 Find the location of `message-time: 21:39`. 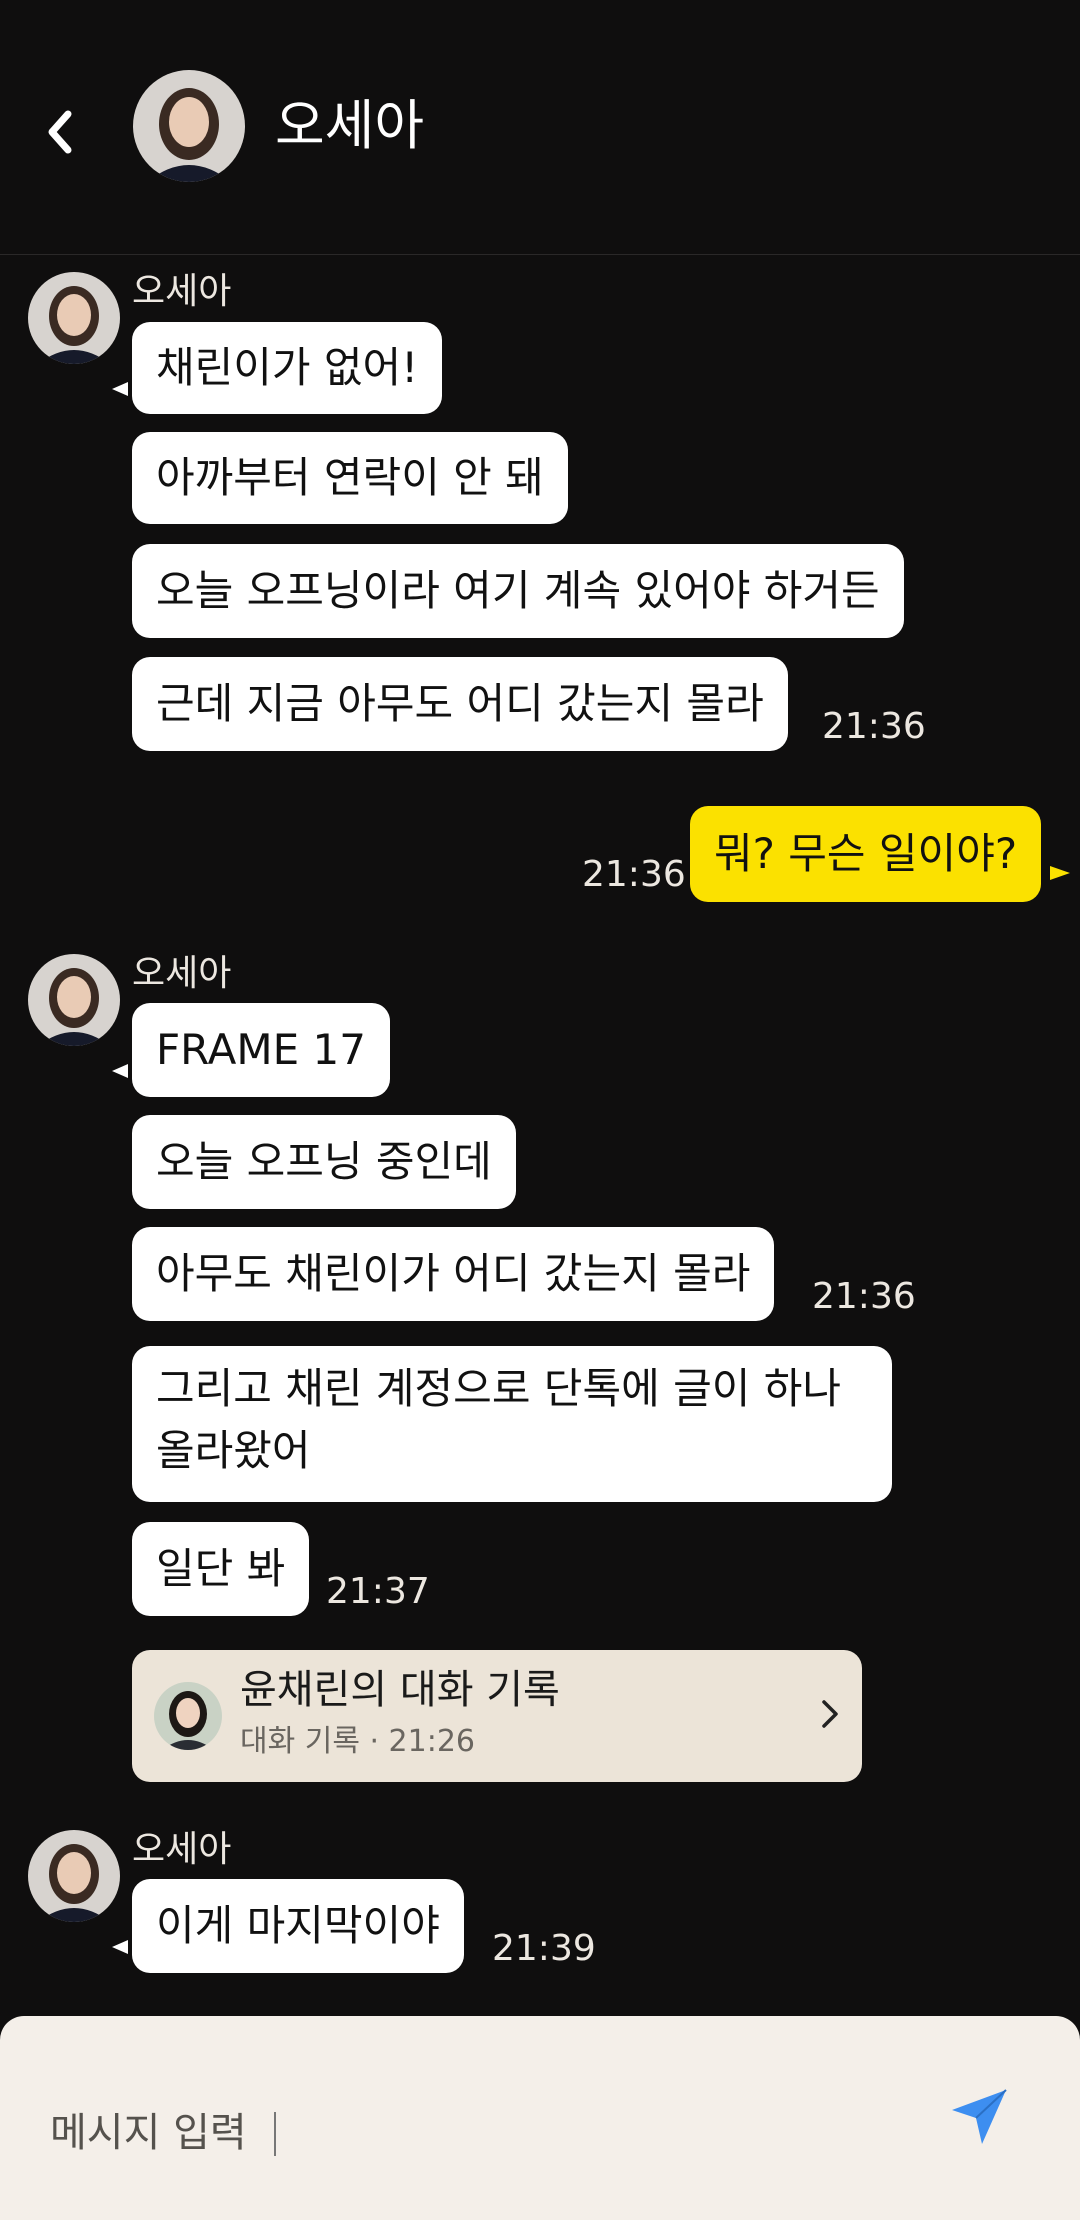

message-time: 21:39 is located at coordinates (544, 1948).